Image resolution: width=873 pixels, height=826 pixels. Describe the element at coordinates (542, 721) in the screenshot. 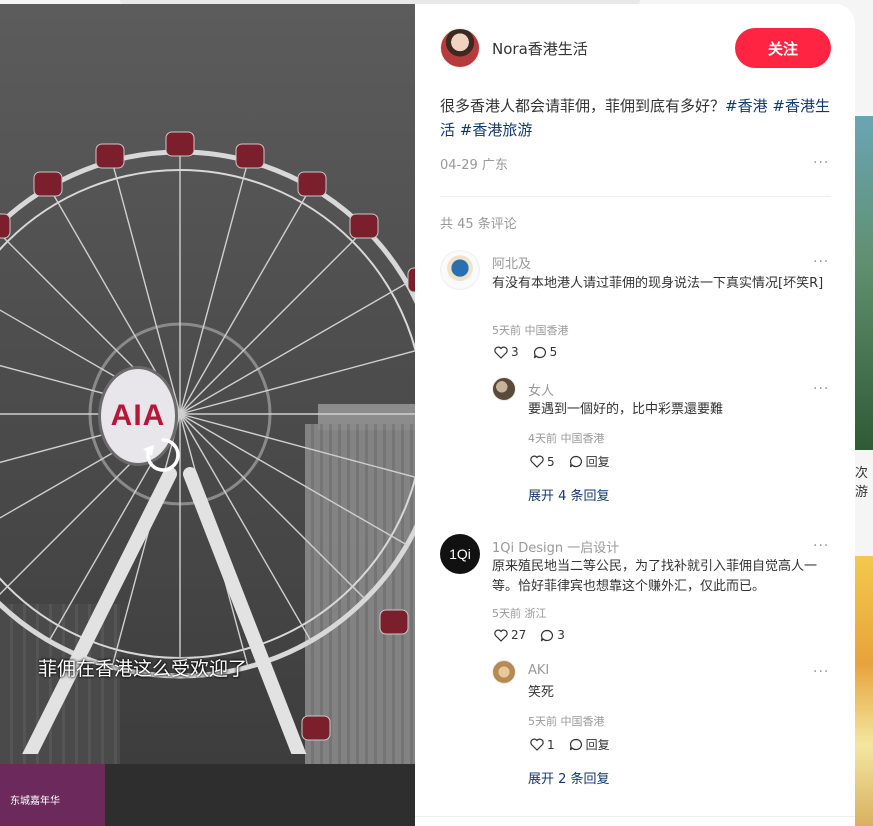

I see `reply-time: 5天前` at that location.